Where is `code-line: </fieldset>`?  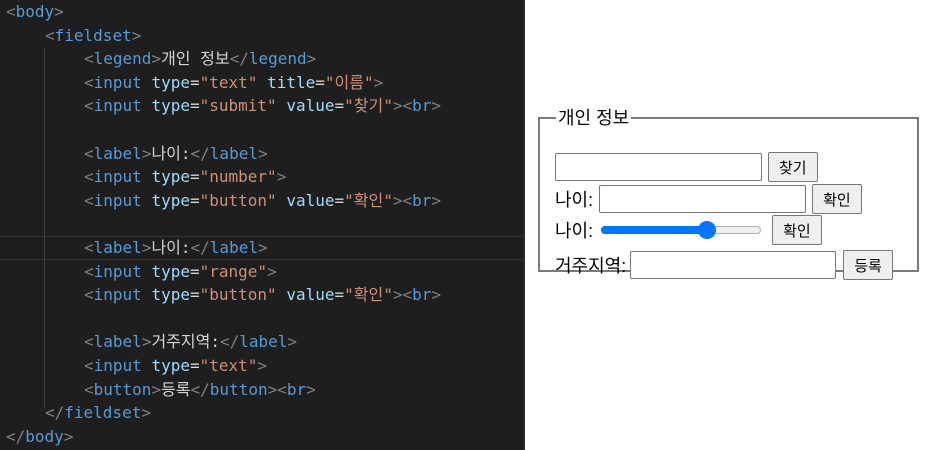
code-line: </fieldset> is located at coordinates (75, 413).